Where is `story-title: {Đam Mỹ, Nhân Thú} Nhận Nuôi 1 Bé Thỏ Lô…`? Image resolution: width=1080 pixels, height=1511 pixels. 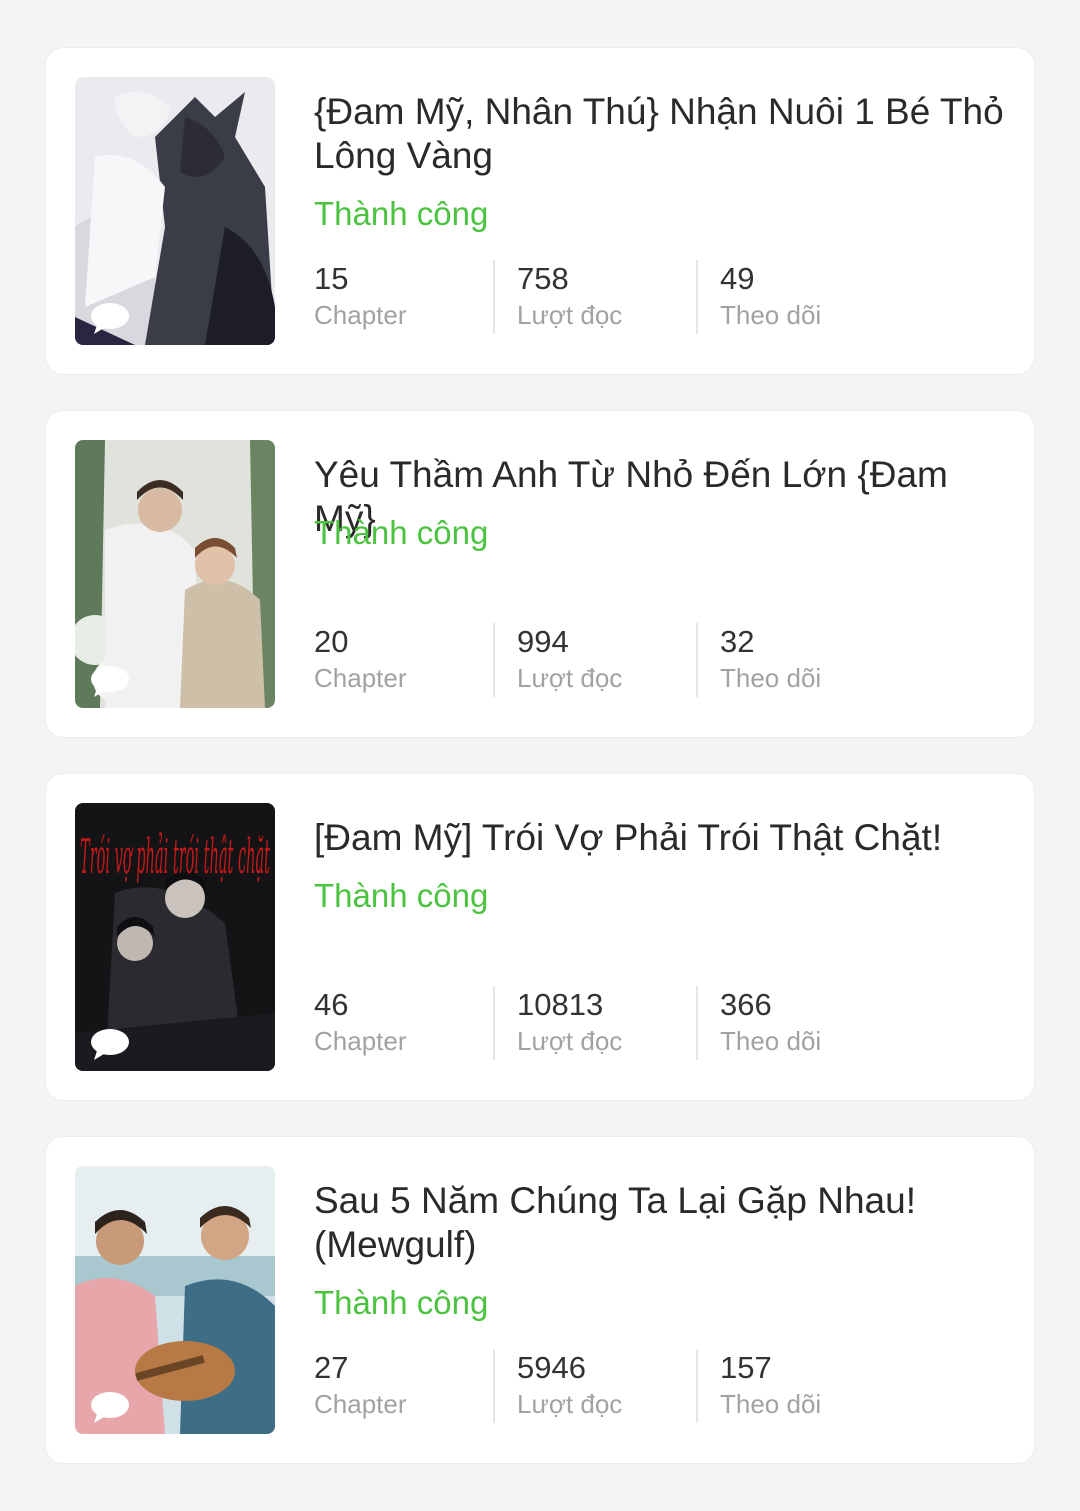
story-title: {Đam Mỹ, Nhân Thú} Nhận Nuôi 1 Bé Thỏ Lô… is located at coordinates (664, 134).